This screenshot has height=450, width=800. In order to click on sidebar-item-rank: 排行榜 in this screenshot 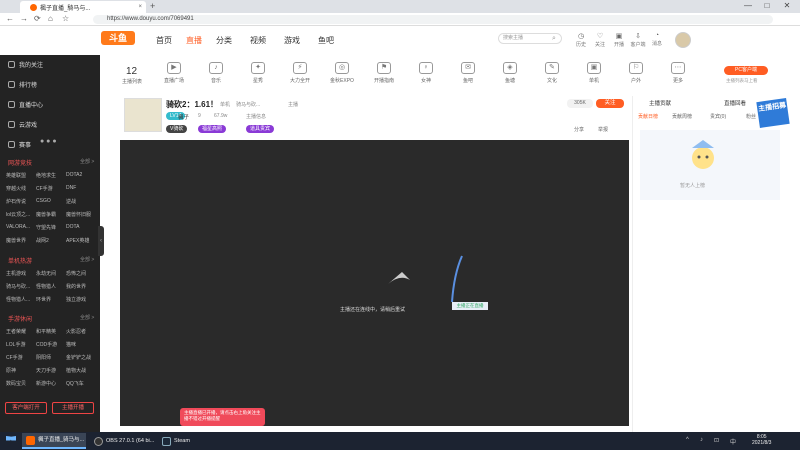, I will do `click(22, 84)`.